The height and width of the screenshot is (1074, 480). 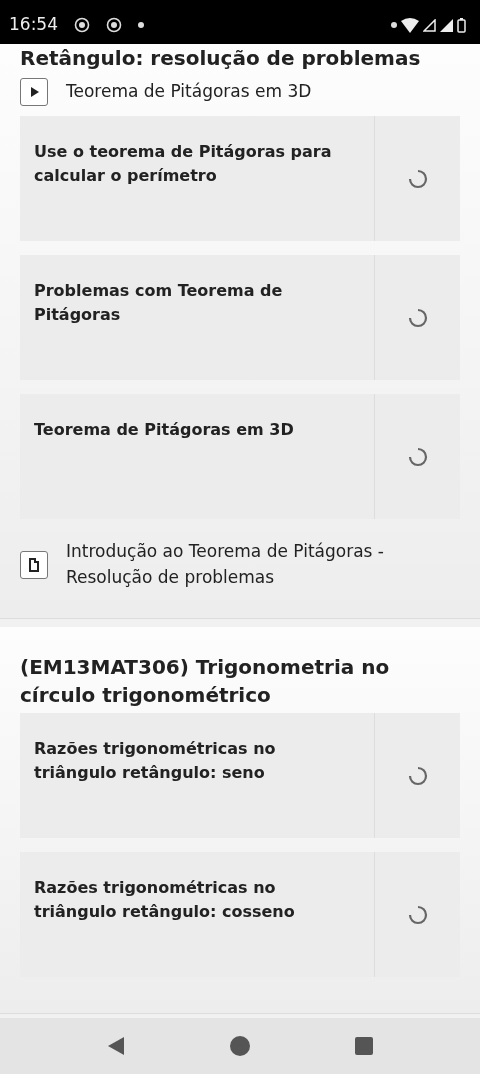 What do you see at coordinates (240, 178) in the screenshot?
I see `activity-card: Use o teorema de Pitágoras para calcular o perímetro` at bounding box center [240, 178].